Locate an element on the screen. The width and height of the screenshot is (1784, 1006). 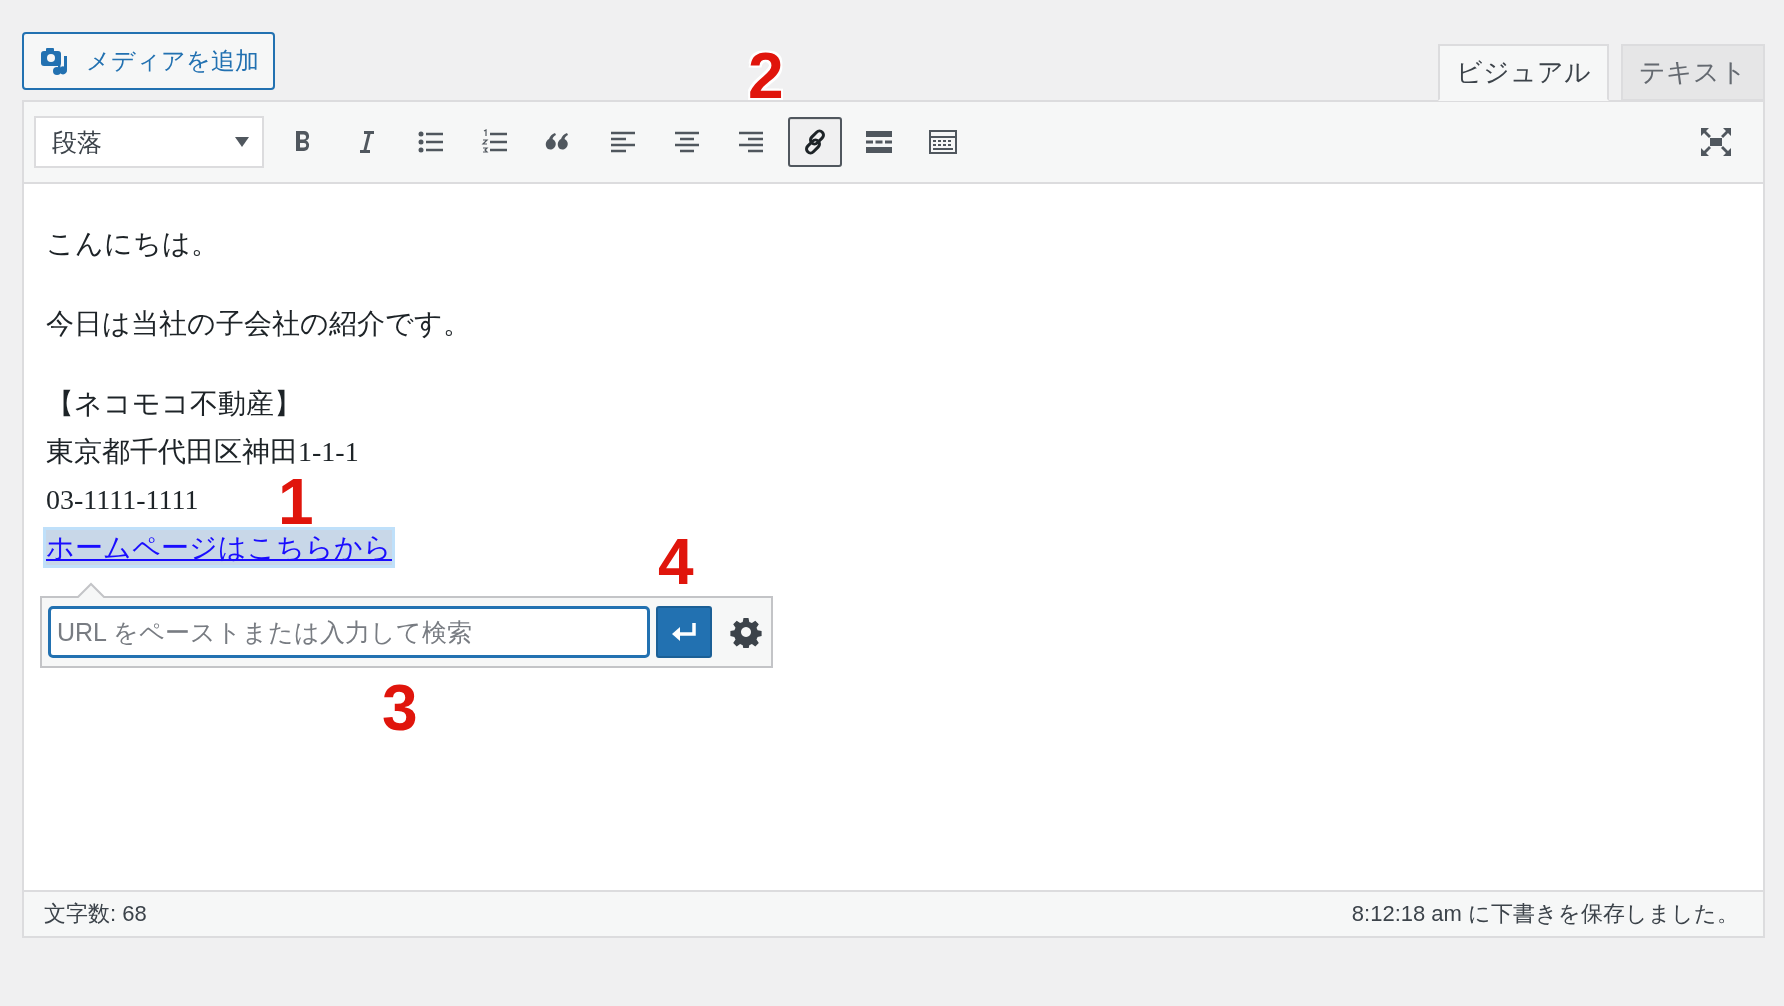
apply-button is located at coordinates (684, 632).